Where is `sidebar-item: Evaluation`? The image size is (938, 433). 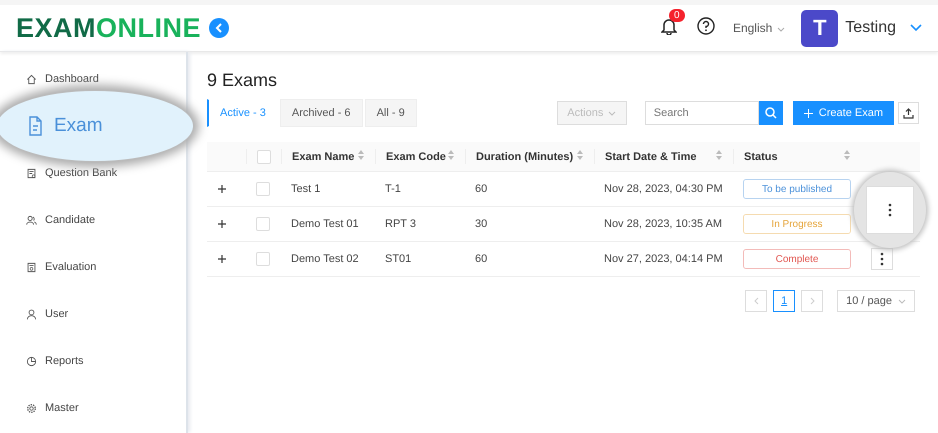 sidebar-item: Evaluation is located at coordinates (61, 267).